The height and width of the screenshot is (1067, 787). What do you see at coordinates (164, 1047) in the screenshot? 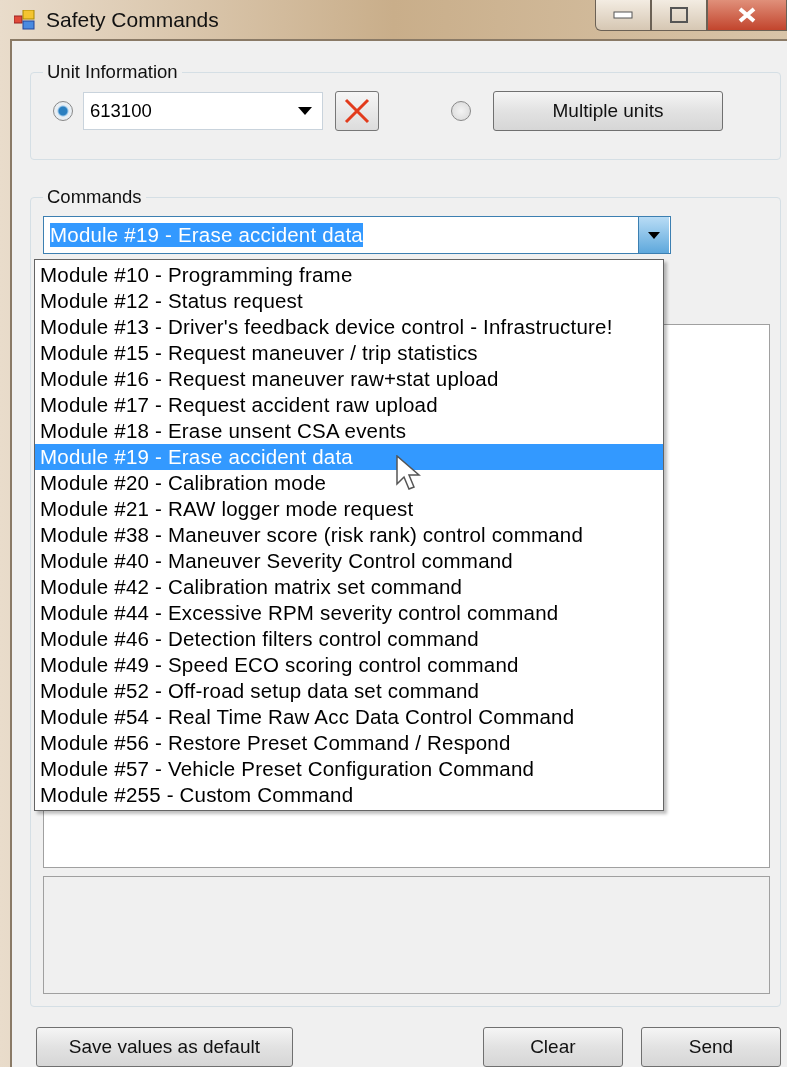
I see `save-default-button: Save values as default` at bounding box center [164, 1047].